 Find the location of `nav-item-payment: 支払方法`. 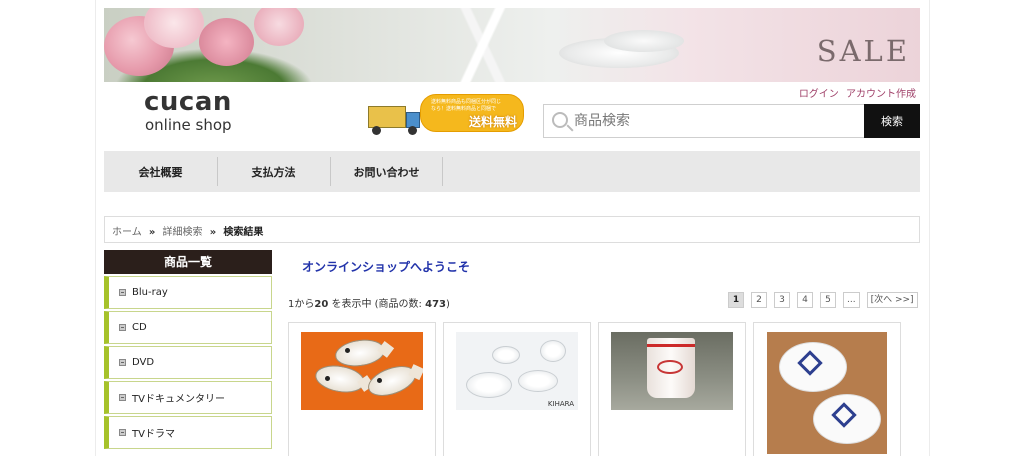

nav-item-payment: 支払方法 is located at coordinates (273, 171).